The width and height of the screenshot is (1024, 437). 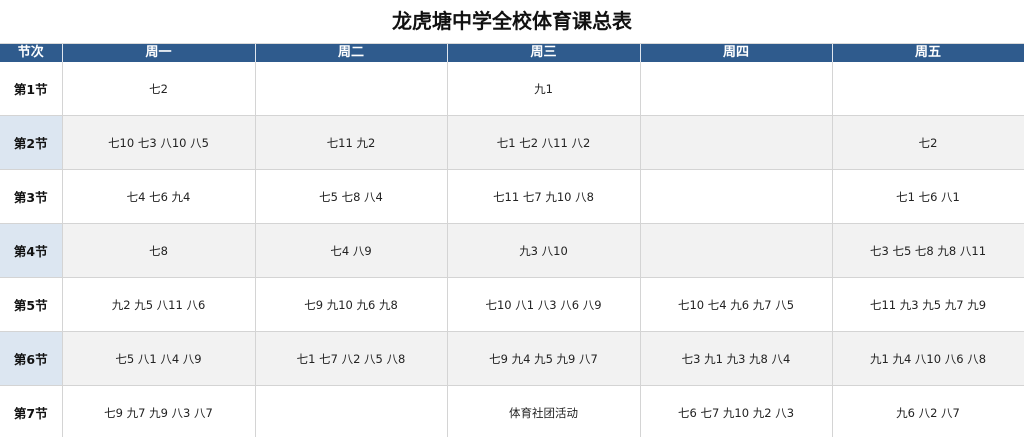 I want to click on table-cell: 七9 九7 九9 八3 八7, so click(x=159, y=411).